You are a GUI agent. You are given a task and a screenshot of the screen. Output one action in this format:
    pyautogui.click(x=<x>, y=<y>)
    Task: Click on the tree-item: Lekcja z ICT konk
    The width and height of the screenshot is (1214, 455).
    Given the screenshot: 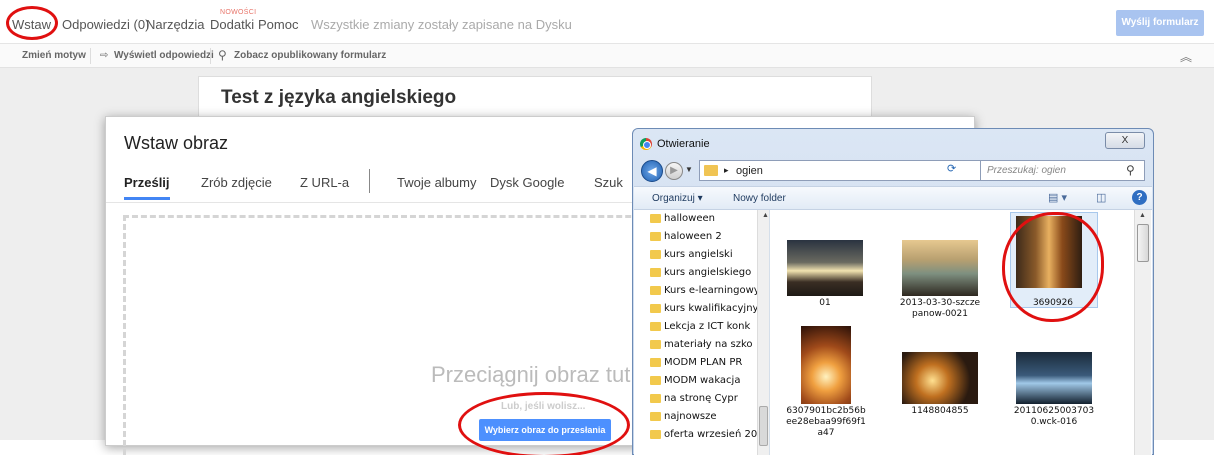 What is the action you would take?
    pyautogui.click(x=707, y=326)
    